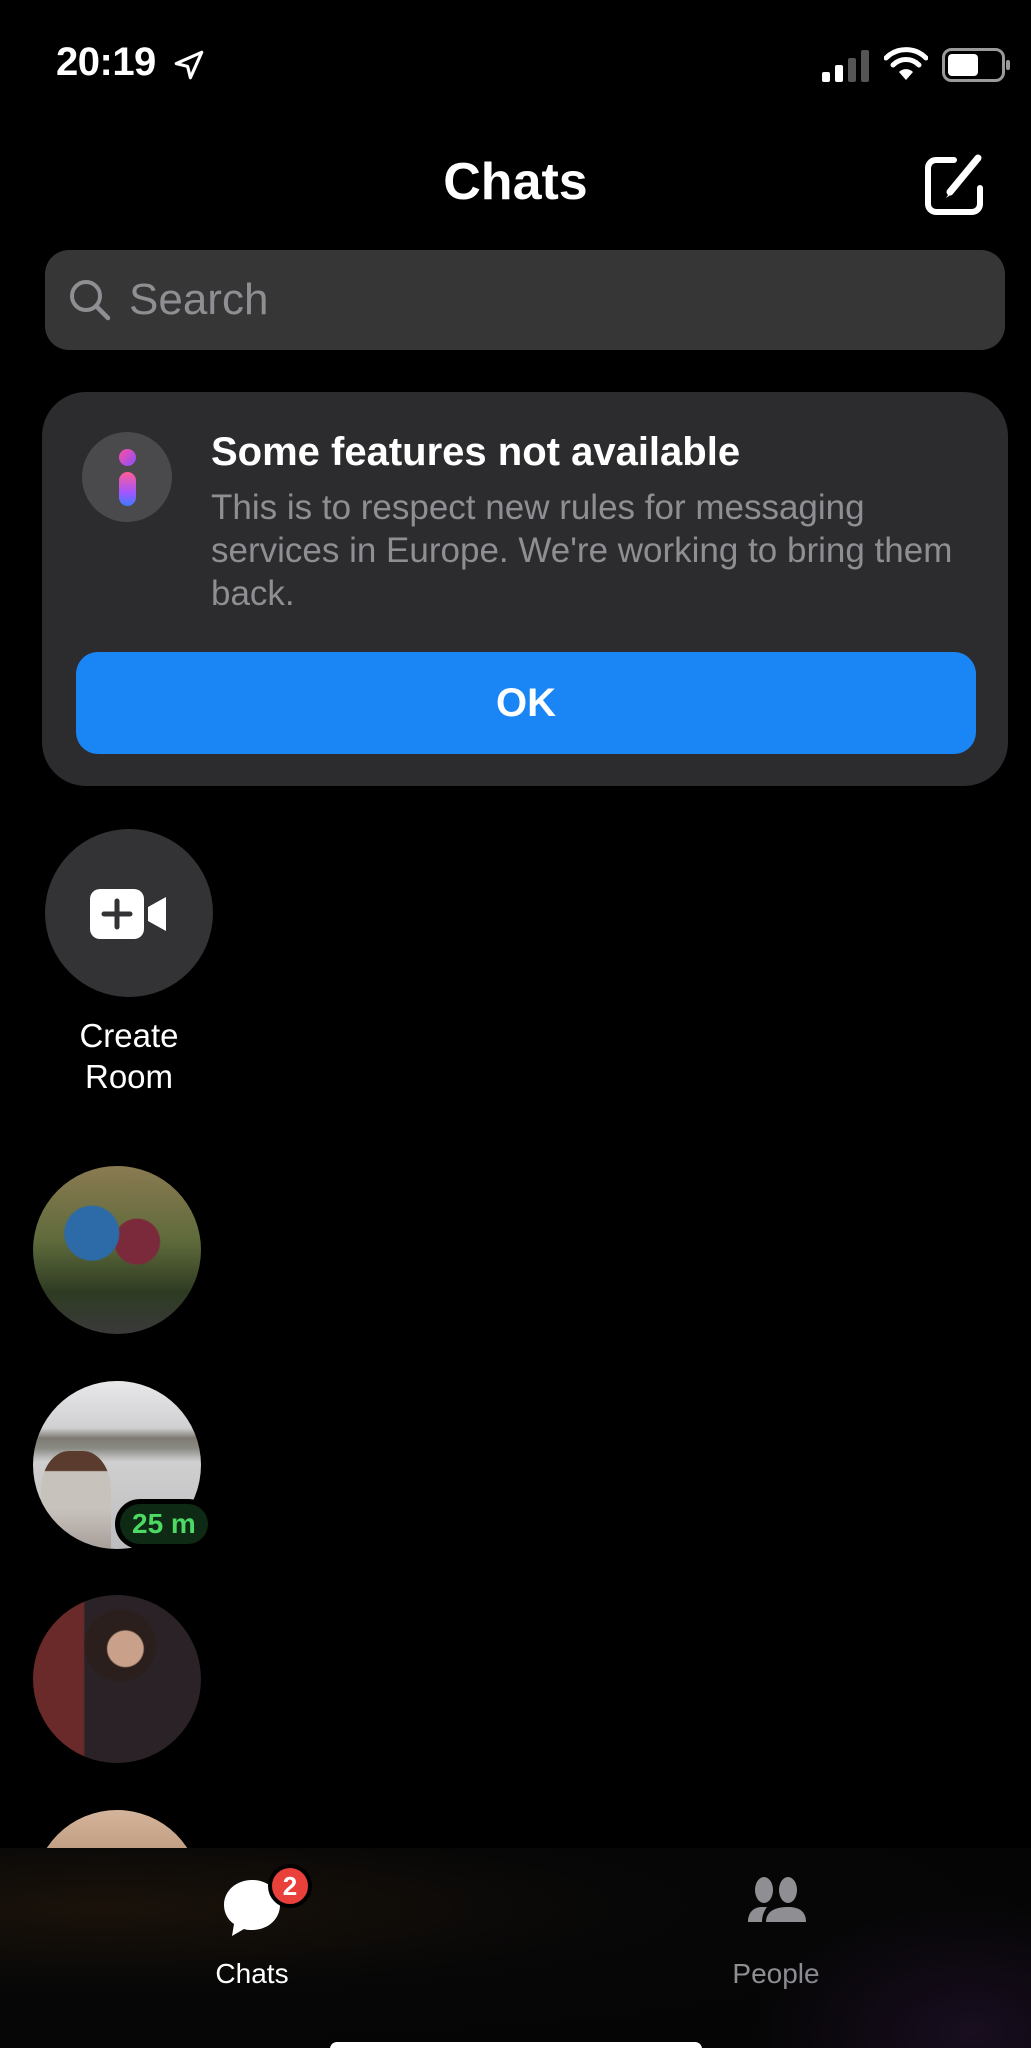 This screenshot has height=2048, width=1031. I want to click on active-time-badge: 25 m, so click(164, 1524).